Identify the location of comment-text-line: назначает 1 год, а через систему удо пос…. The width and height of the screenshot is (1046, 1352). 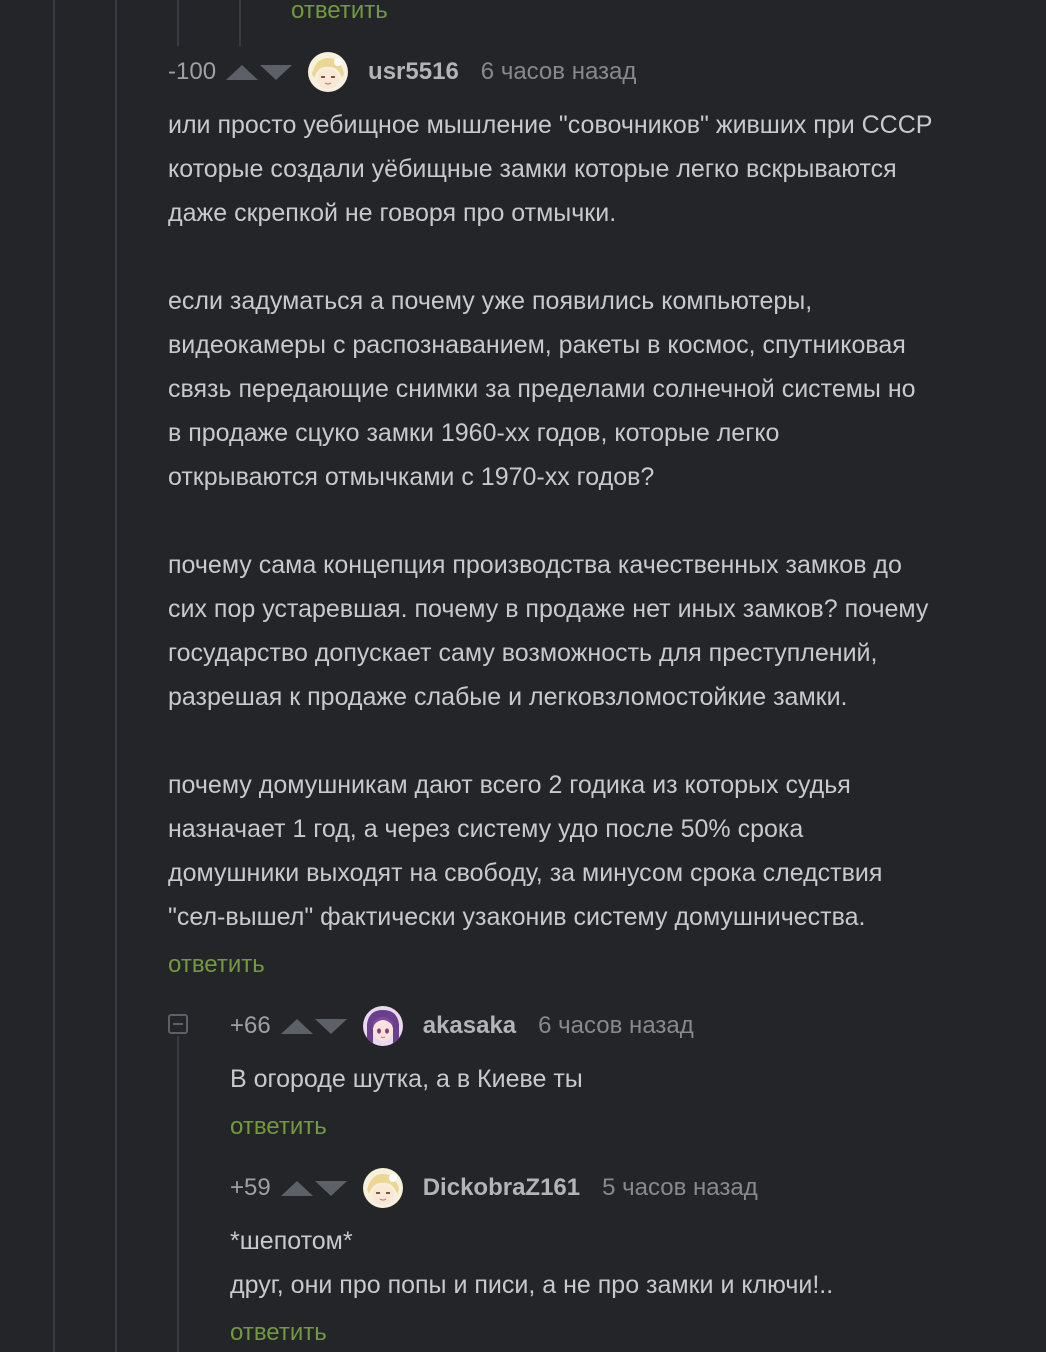
(486, 829).